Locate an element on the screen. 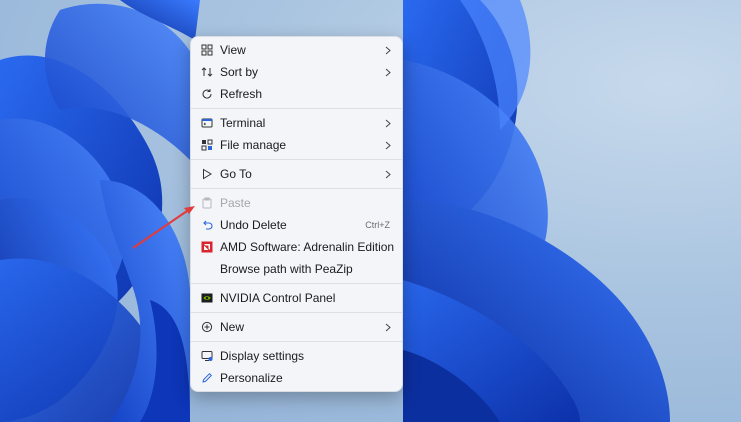 This screenshot has height=422, width=741. menu-item-label: Browse path with PeaZip is located at coordinates (286, 269).